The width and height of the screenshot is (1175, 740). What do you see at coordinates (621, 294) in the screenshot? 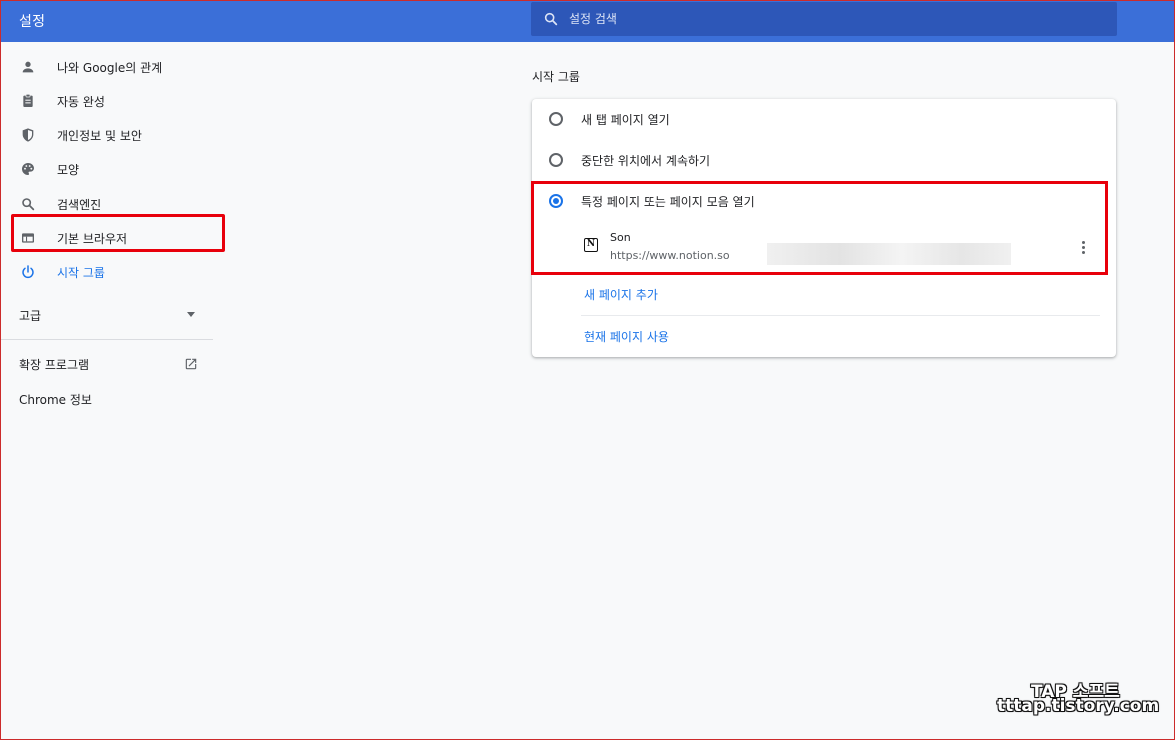
I see `add-new-page-link: 새 페이지 추가` at bounding box center [621, 294].